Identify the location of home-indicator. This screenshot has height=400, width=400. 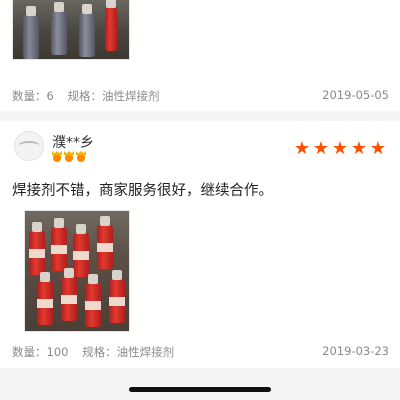
(200, 389).